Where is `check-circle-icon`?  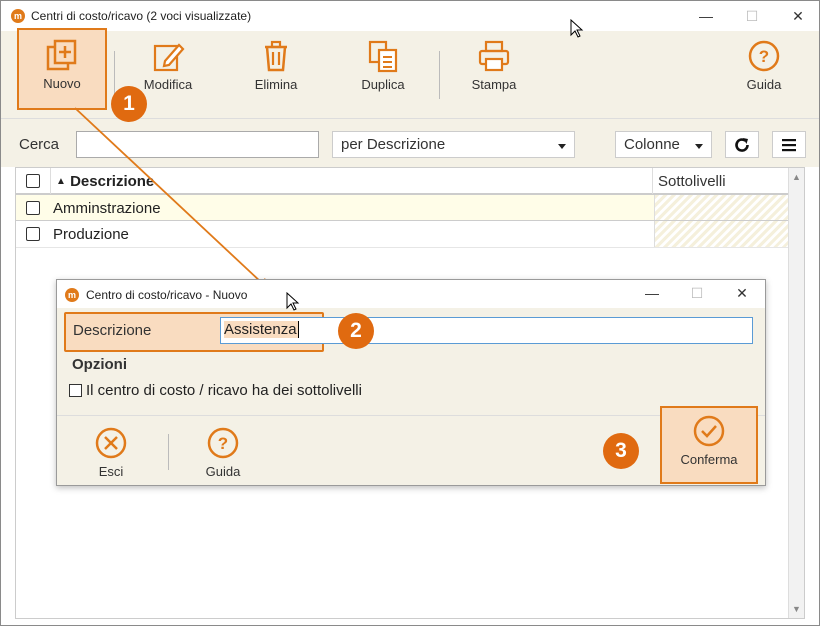 check-circle-icon is located at coordinates (709, 431).